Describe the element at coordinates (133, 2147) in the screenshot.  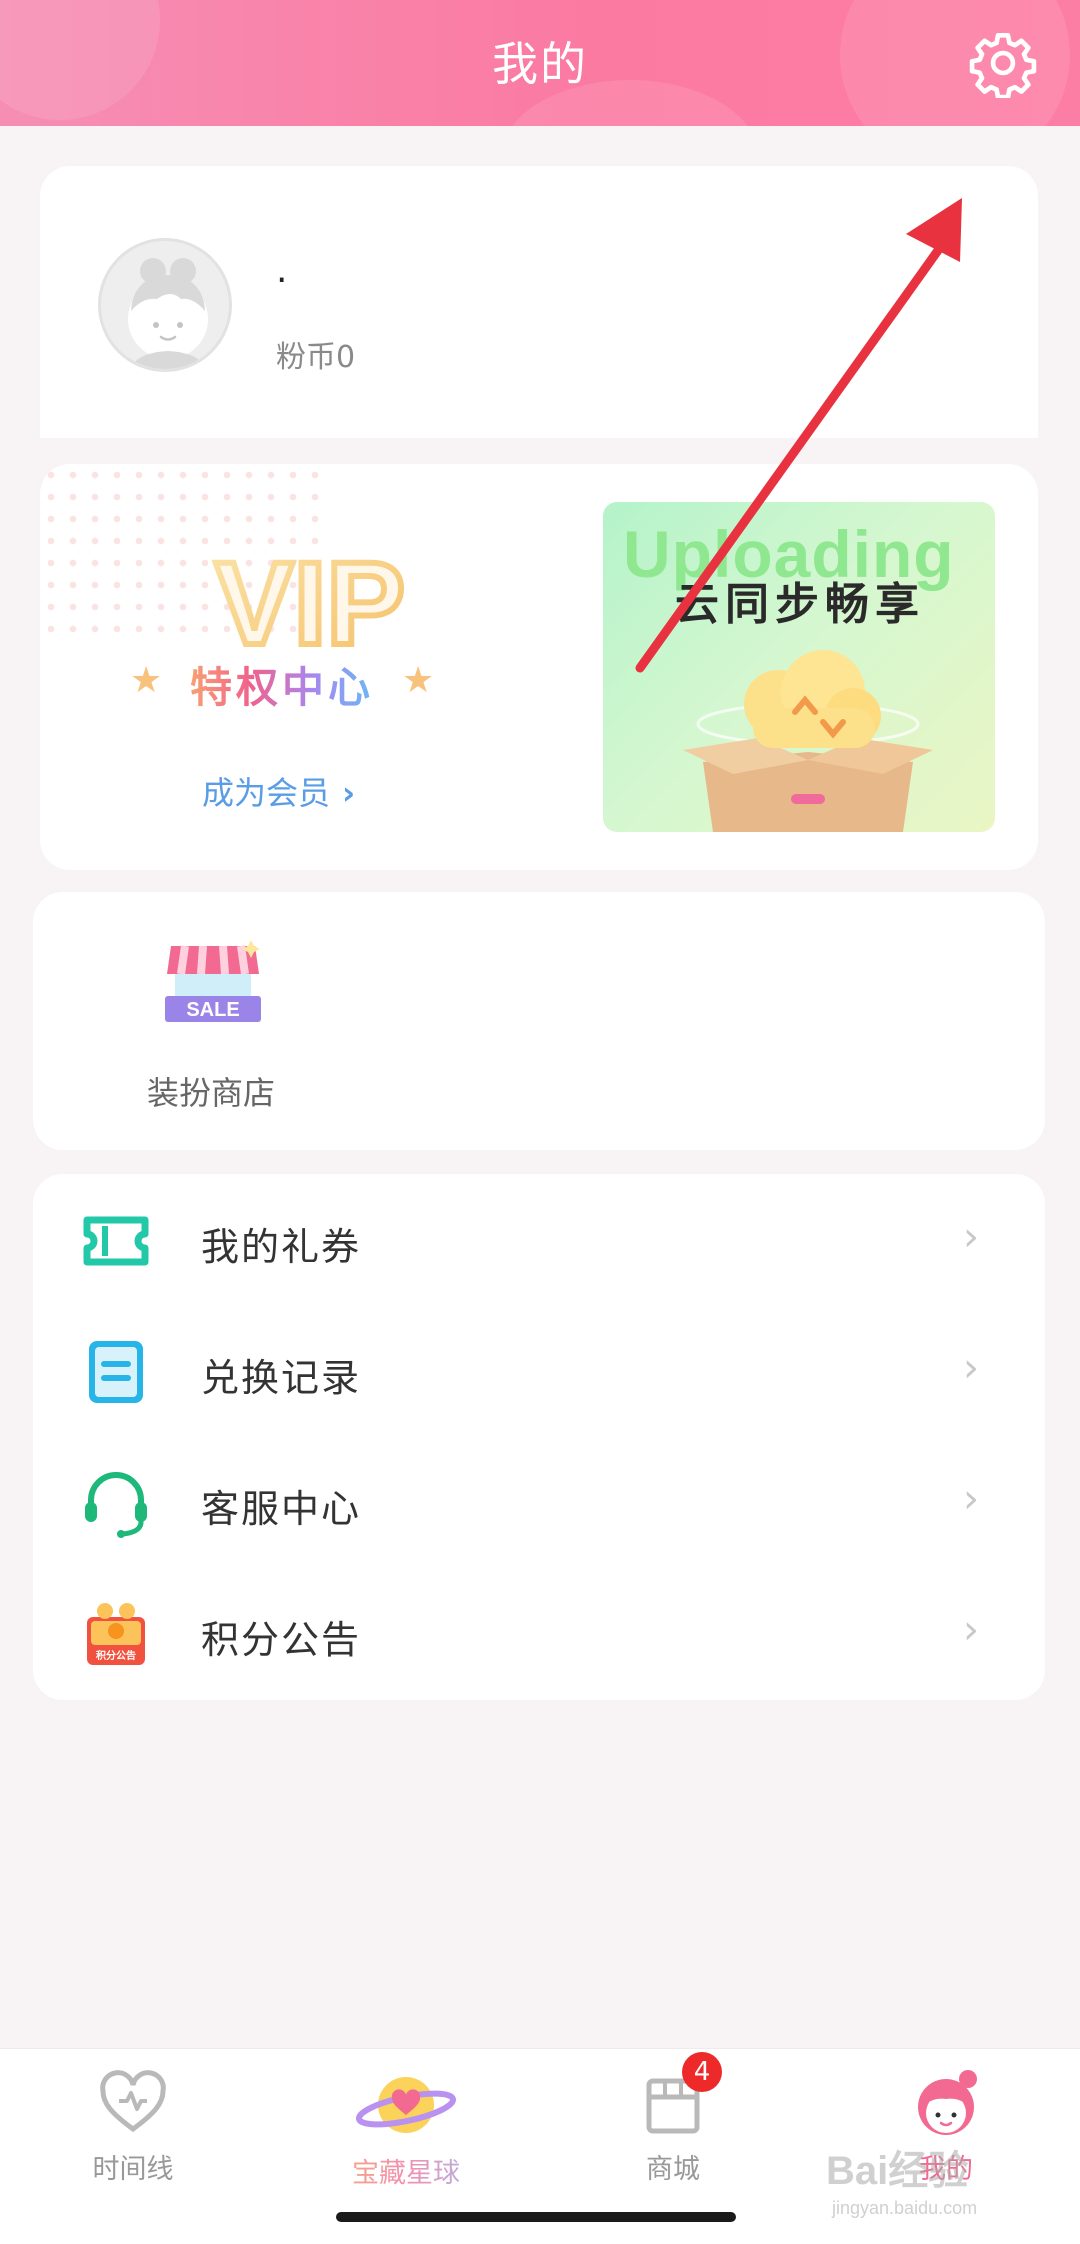
I see `nav-timeline: 时间线` at that location.